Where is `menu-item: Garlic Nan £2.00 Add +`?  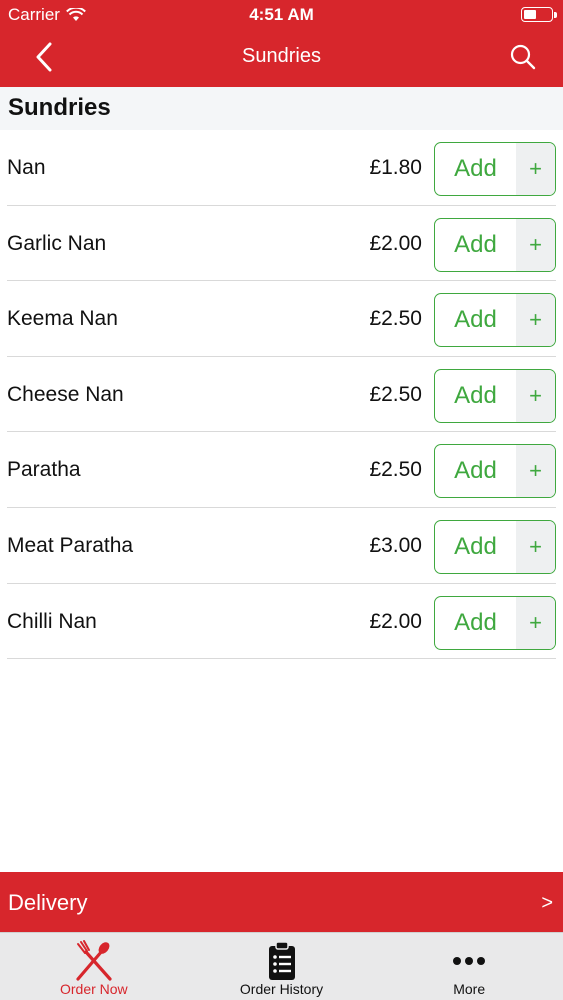 menu-item: Garlic Nan £2.00 Add + is located at coordinates (281, 244).